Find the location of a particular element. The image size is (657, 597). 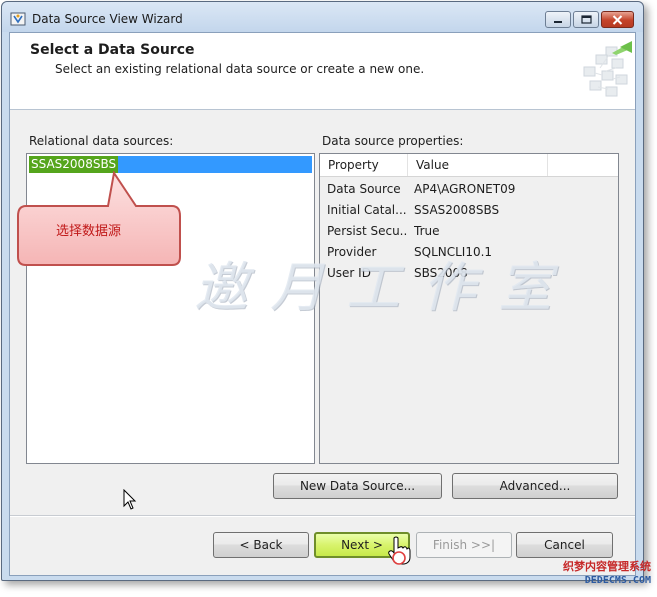

property-value: SBS2008 is located at coordinates (441, 273).